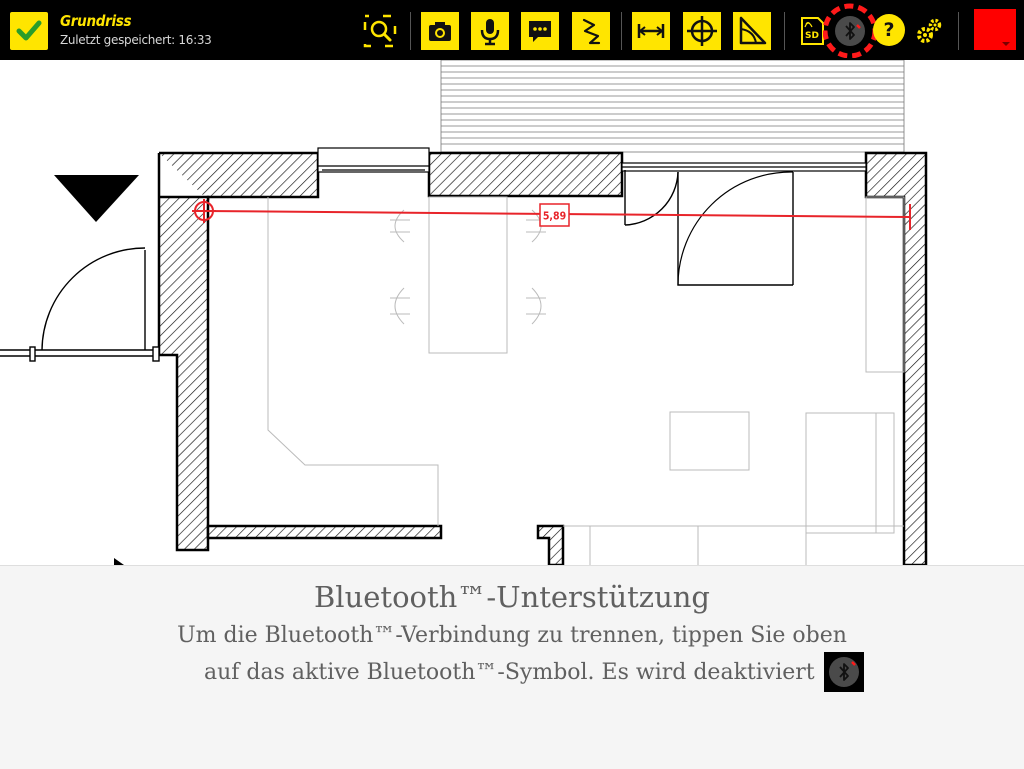  What do you see at coordinates (995, 29) in the screenshot?
I see `color-picker-button` at bounding box center [995, 29].